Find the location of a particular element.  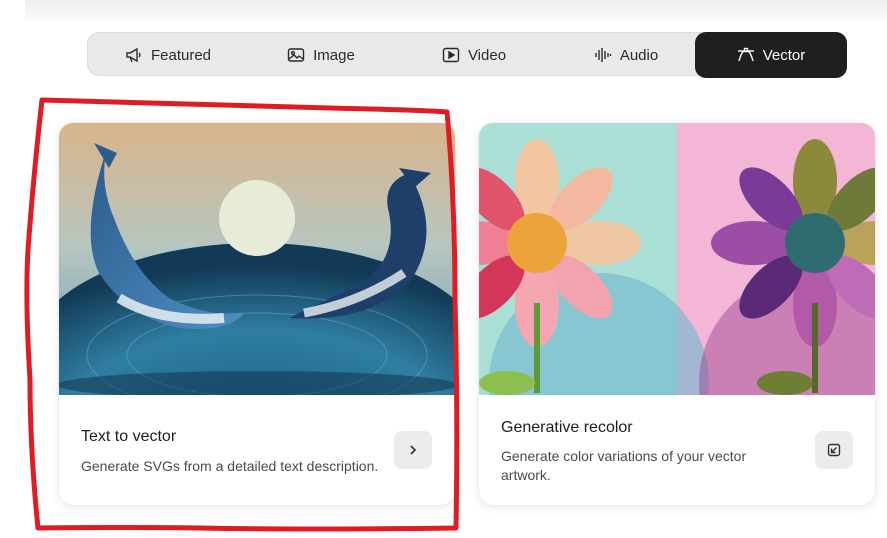

open-arrow-icon is located at coordinates (834, 450).